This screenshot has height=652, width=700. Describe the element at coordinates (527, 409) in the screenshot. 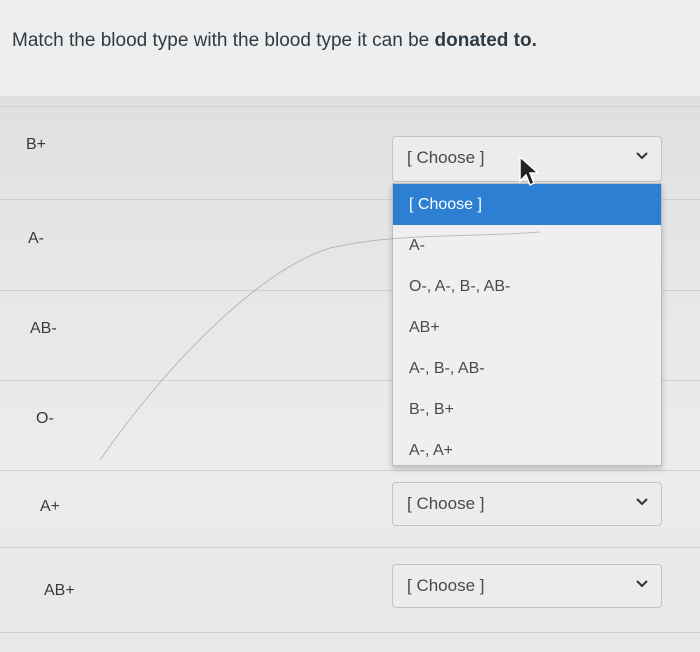

I see `dropdown-option-b-negative-b-positive: B-, B+` at that location.